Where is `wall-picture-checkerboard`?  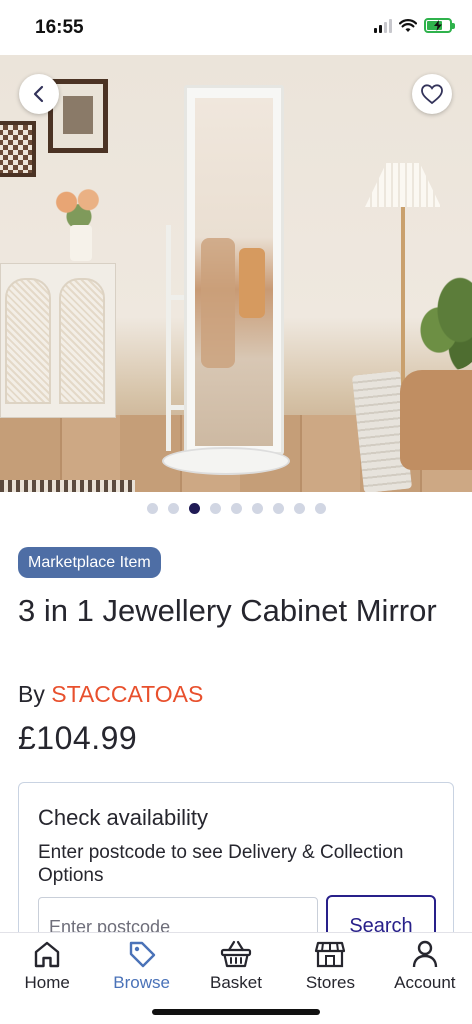
wall-picture-checkerboard is located at coordinates (18, 149).